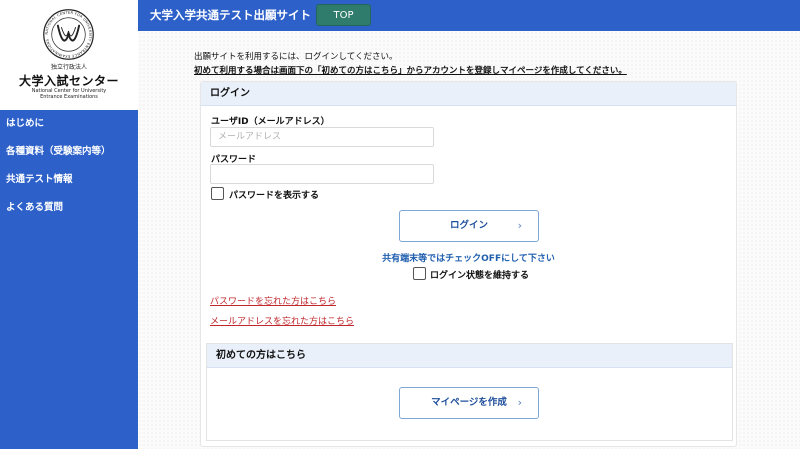  I want to click on top-button: TOP, so click(343, 15).